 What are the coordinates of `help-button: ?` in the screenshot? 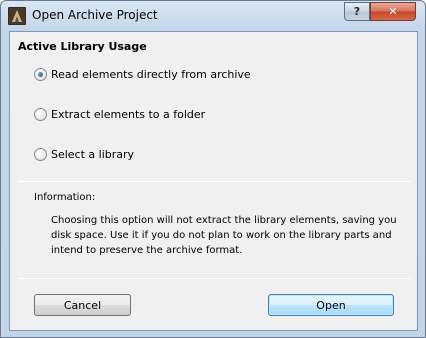 It's located at (357, 11).